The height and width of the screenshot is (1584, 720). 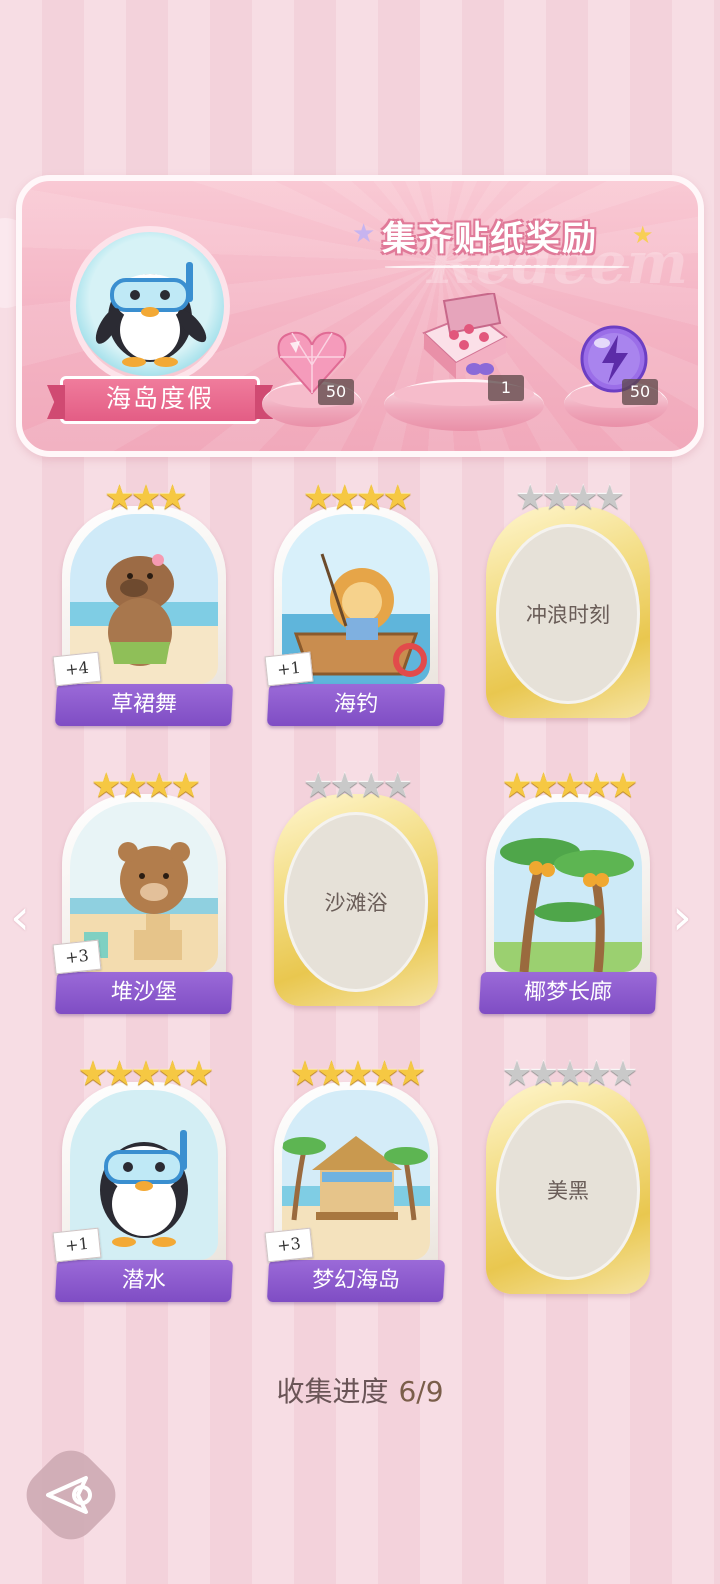 I want to click on back-arrow-icon, so click(x=69, y=1495).